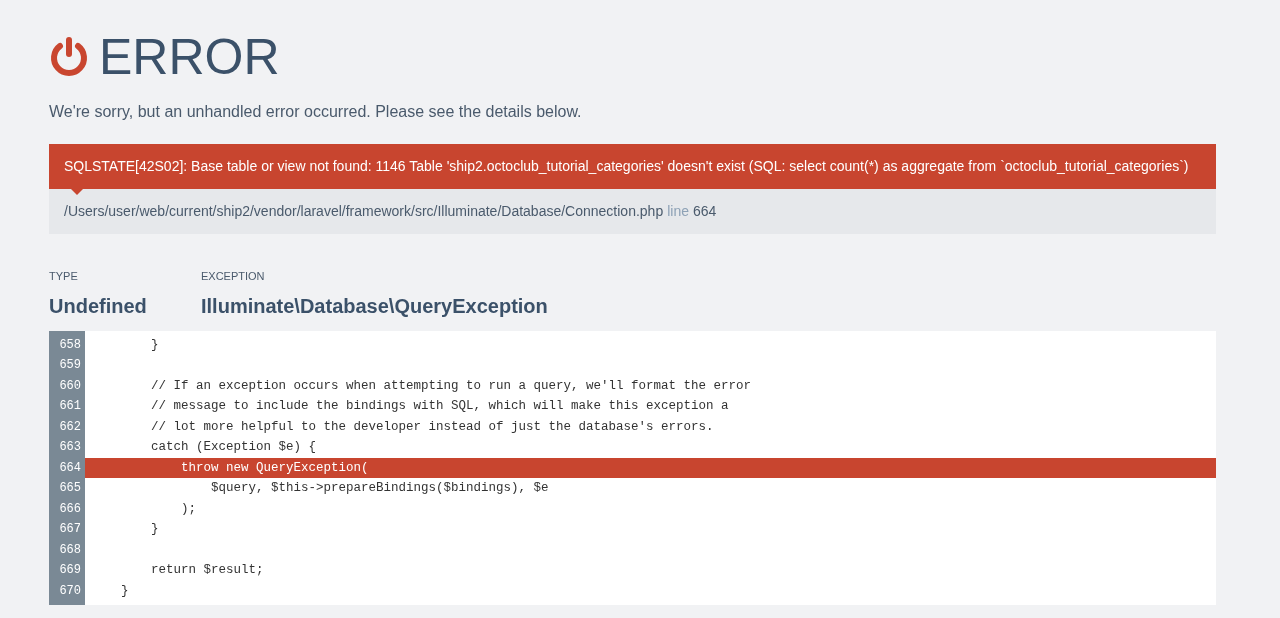 This screenshot has width=1280, height=618. I want to click on error-description: We're sorry, but an unhandled error occurred. Please see the details below., so click(316, 112).